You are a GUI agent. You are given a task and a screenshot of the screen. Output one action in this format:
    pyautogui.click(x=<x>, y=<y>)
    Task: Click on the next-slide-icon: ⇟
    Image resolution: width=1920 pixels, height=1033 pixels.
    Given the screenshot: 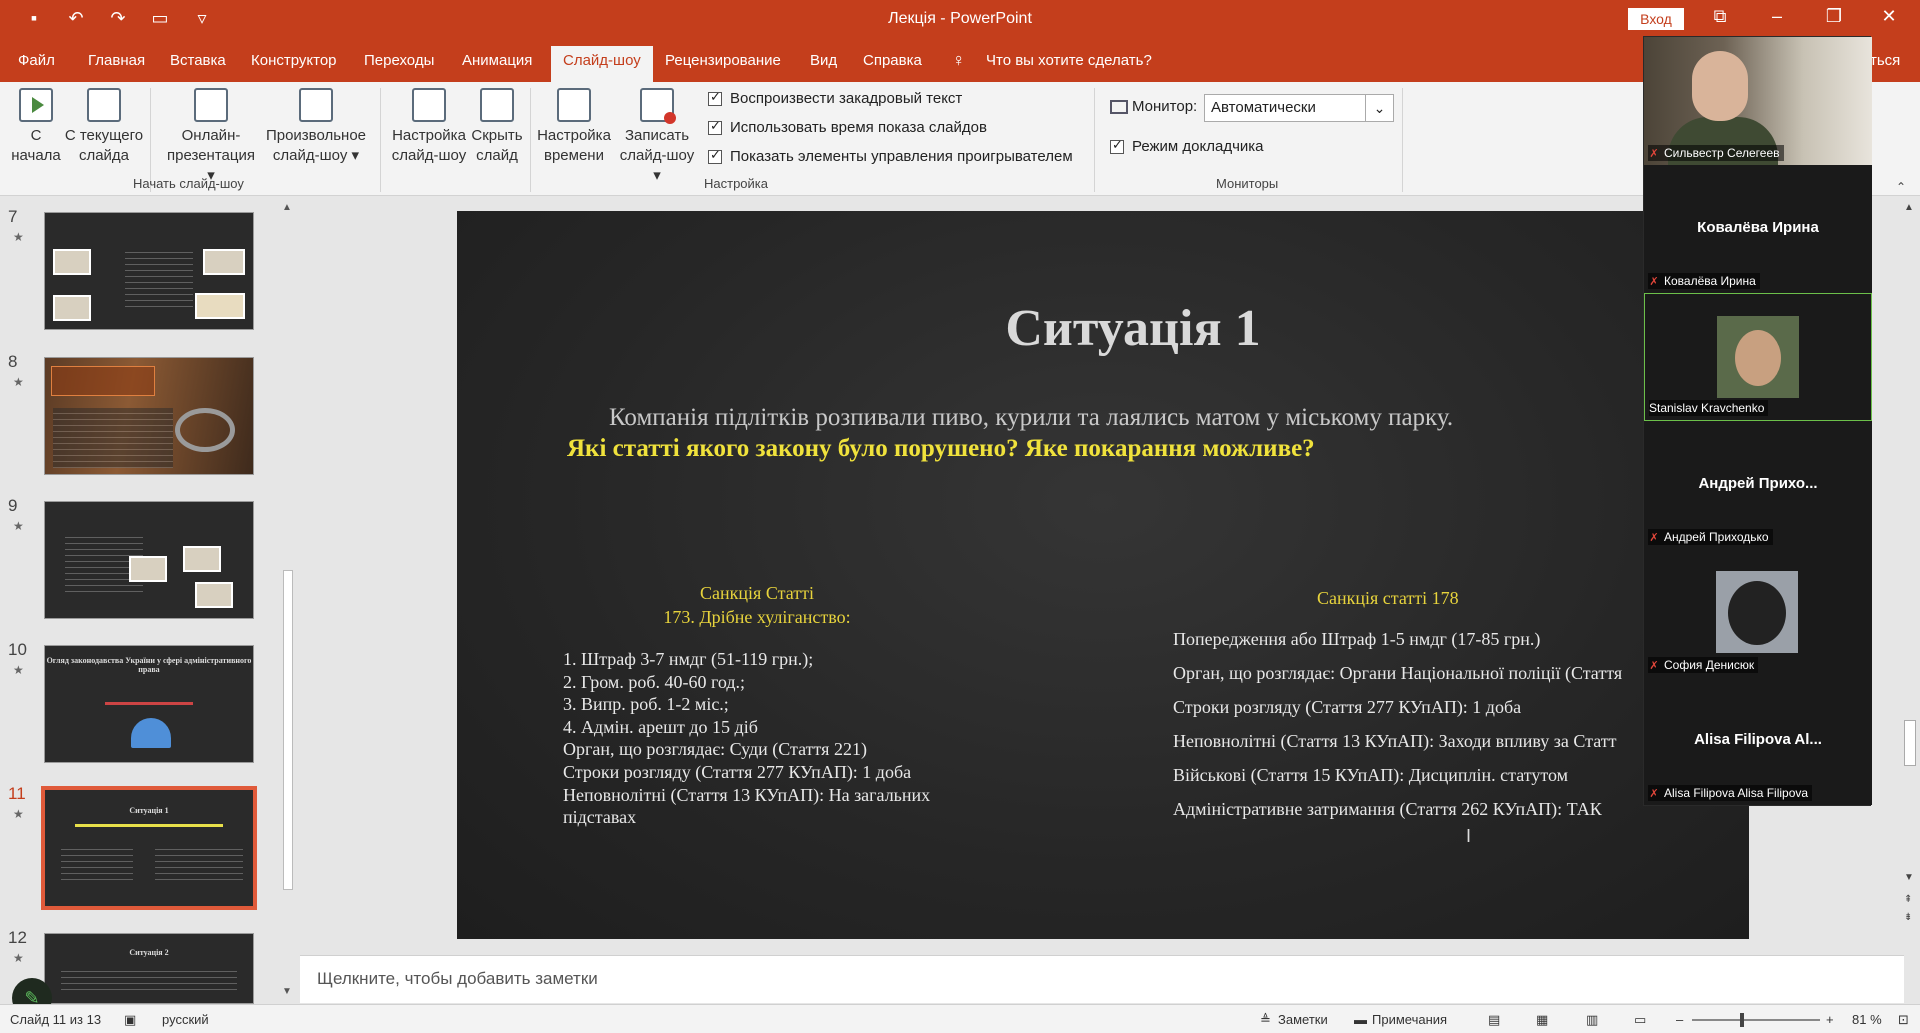 What is the action you would take?
    pyautogui.click(x=1908, y=917)
    